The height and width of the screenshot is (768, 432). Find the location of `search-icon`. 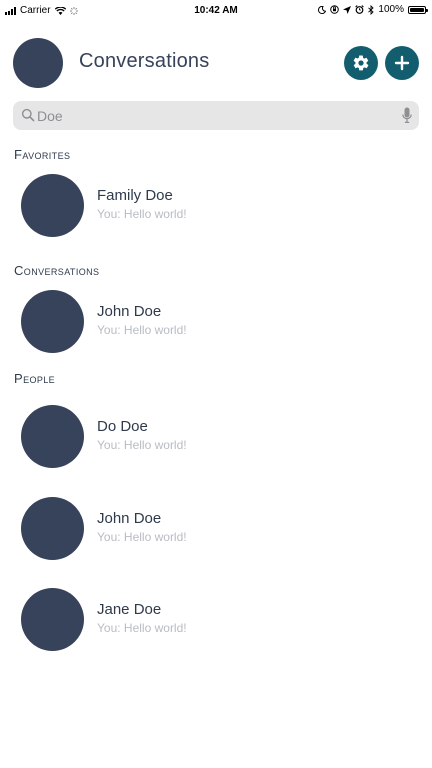

search-icon is located at coordinates (28, 115).